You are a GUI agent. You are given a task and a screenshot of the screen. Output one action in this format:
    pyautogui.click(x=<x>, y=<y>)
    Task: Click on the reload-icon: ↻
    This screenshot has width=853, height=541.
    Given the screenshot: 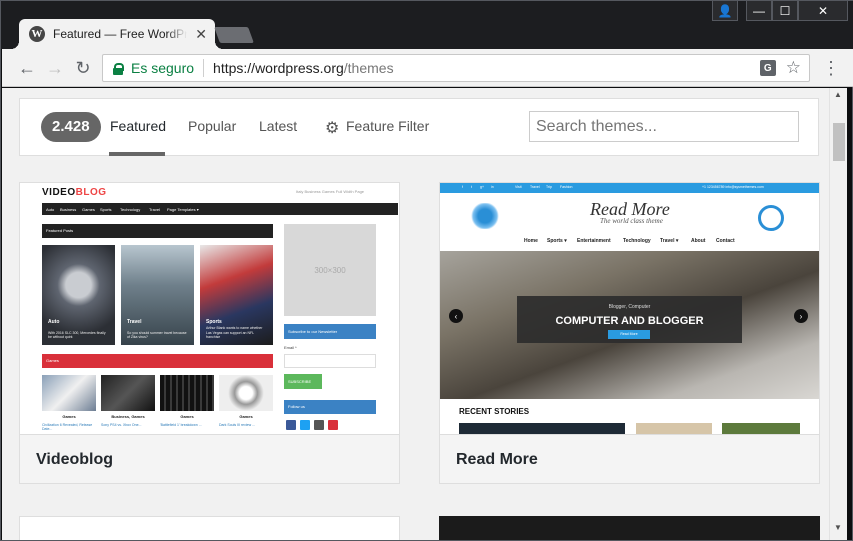 What is the action you would take?
    pyautogui.click(x=83, y=68)
    